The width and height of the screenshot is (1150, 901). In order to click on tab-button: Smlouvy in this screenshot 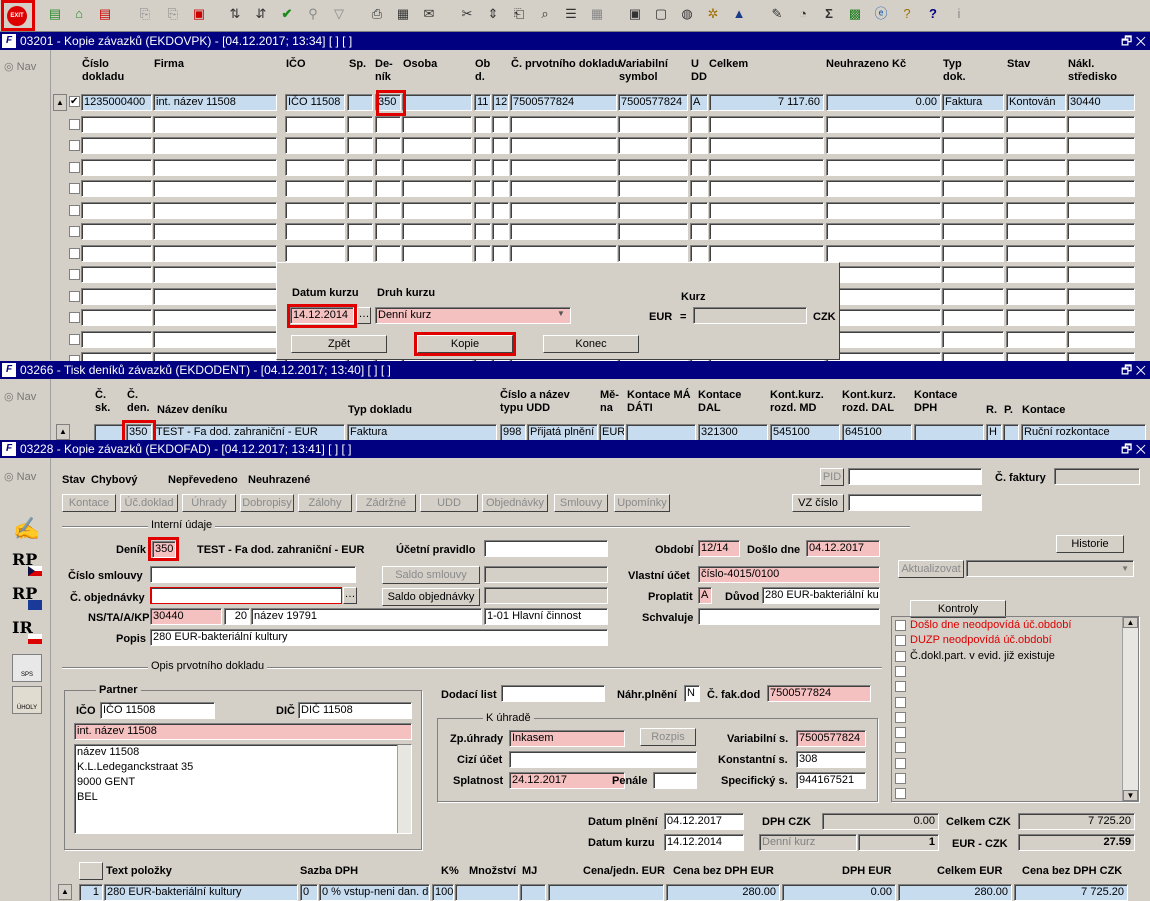, I will do `click(581, 503)`.